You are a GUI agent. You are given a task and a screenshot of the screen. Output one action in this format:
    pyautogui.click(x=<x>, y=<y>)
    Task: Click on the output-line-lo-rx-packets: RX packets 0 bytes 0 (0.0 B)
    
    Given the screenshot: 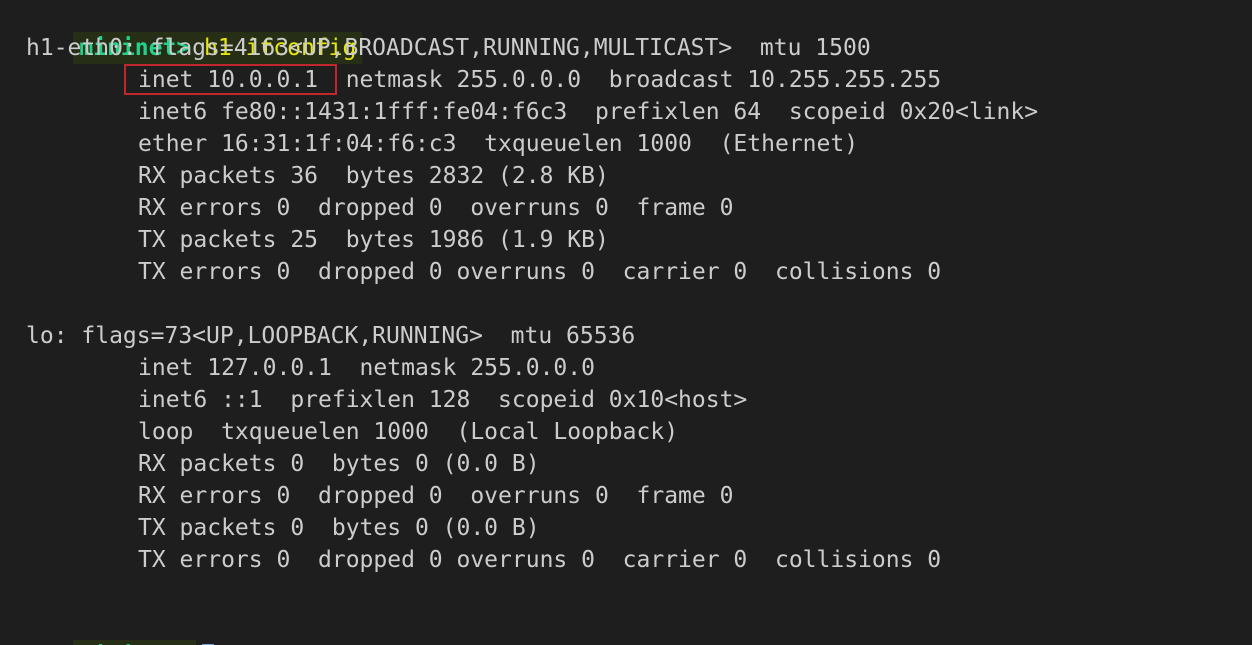 What is the action you would take?
    pyautogui.click(x=339, y=464)
    